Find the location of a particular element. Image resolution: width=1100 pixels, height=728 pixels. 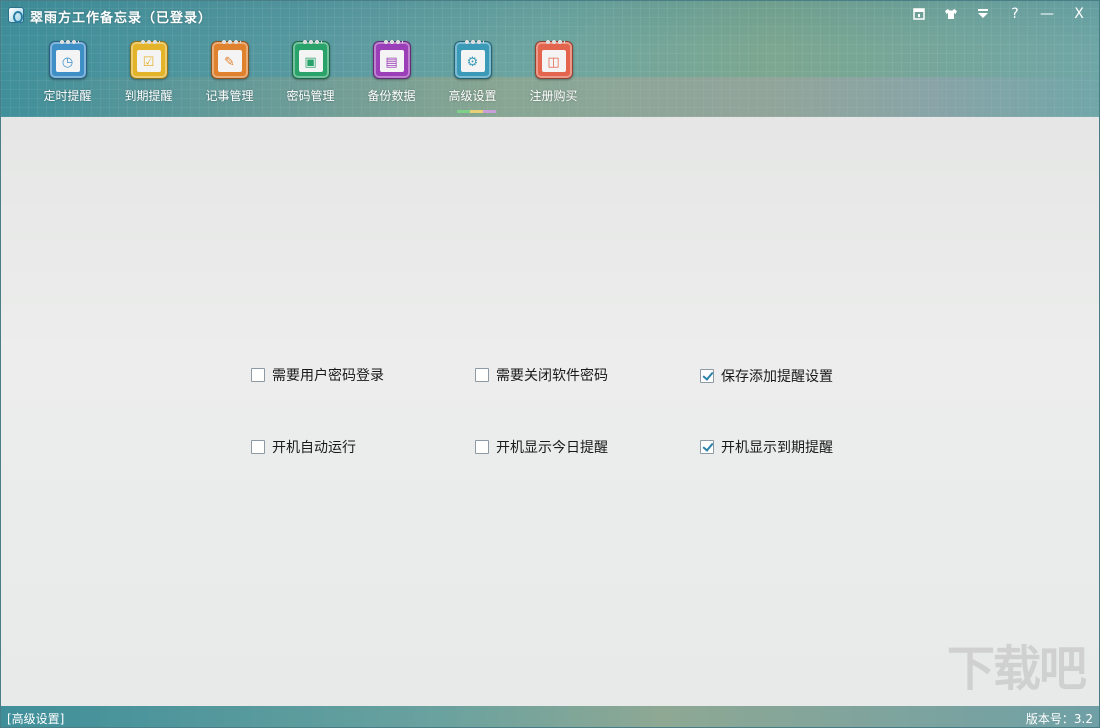

toolbar-label: 密码管理 is located at coordinates (310, 95).